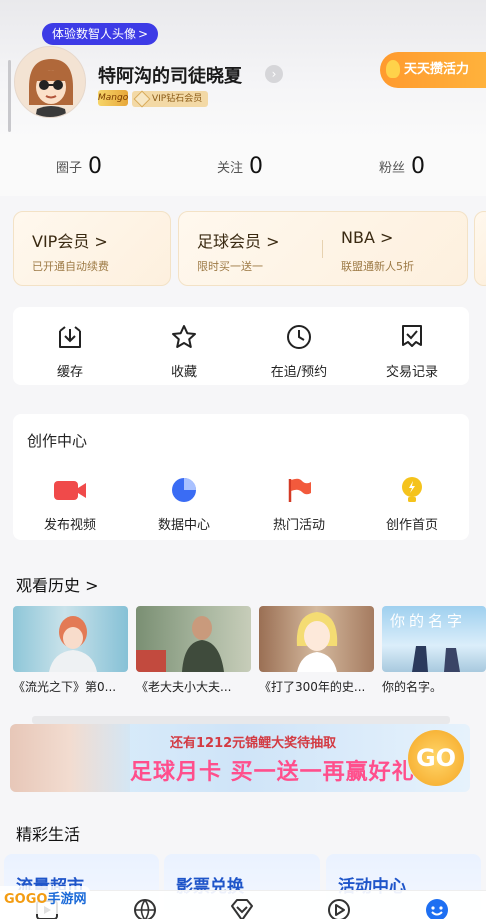 This screenshot has width=486, height=919. I want to click on vip-title-text: VIP会员, so click(61, 241).